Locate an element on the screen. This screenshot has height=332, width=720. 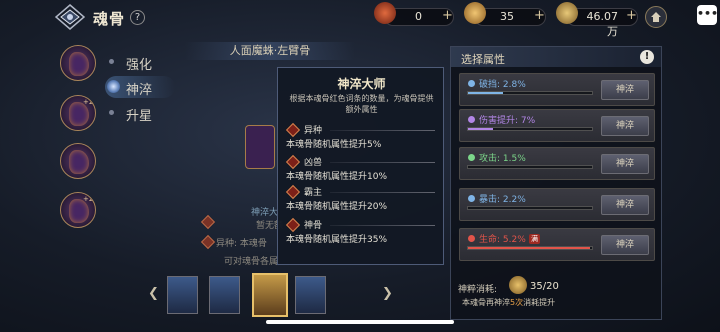
home-indicator is located at coordinates (360, 322).